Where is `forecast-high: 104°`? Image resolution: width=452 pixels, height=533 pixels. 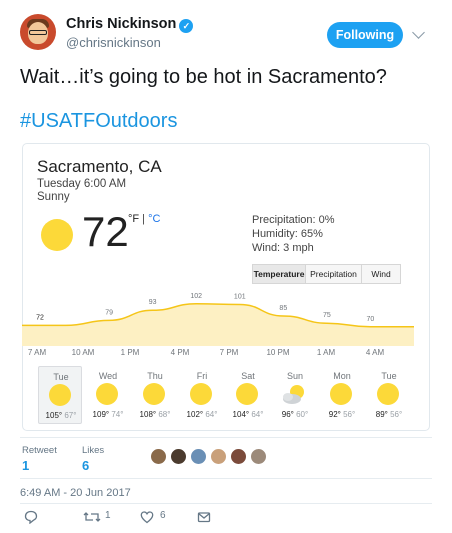 forecast-high: 104° is located at coordinates (241, 414).